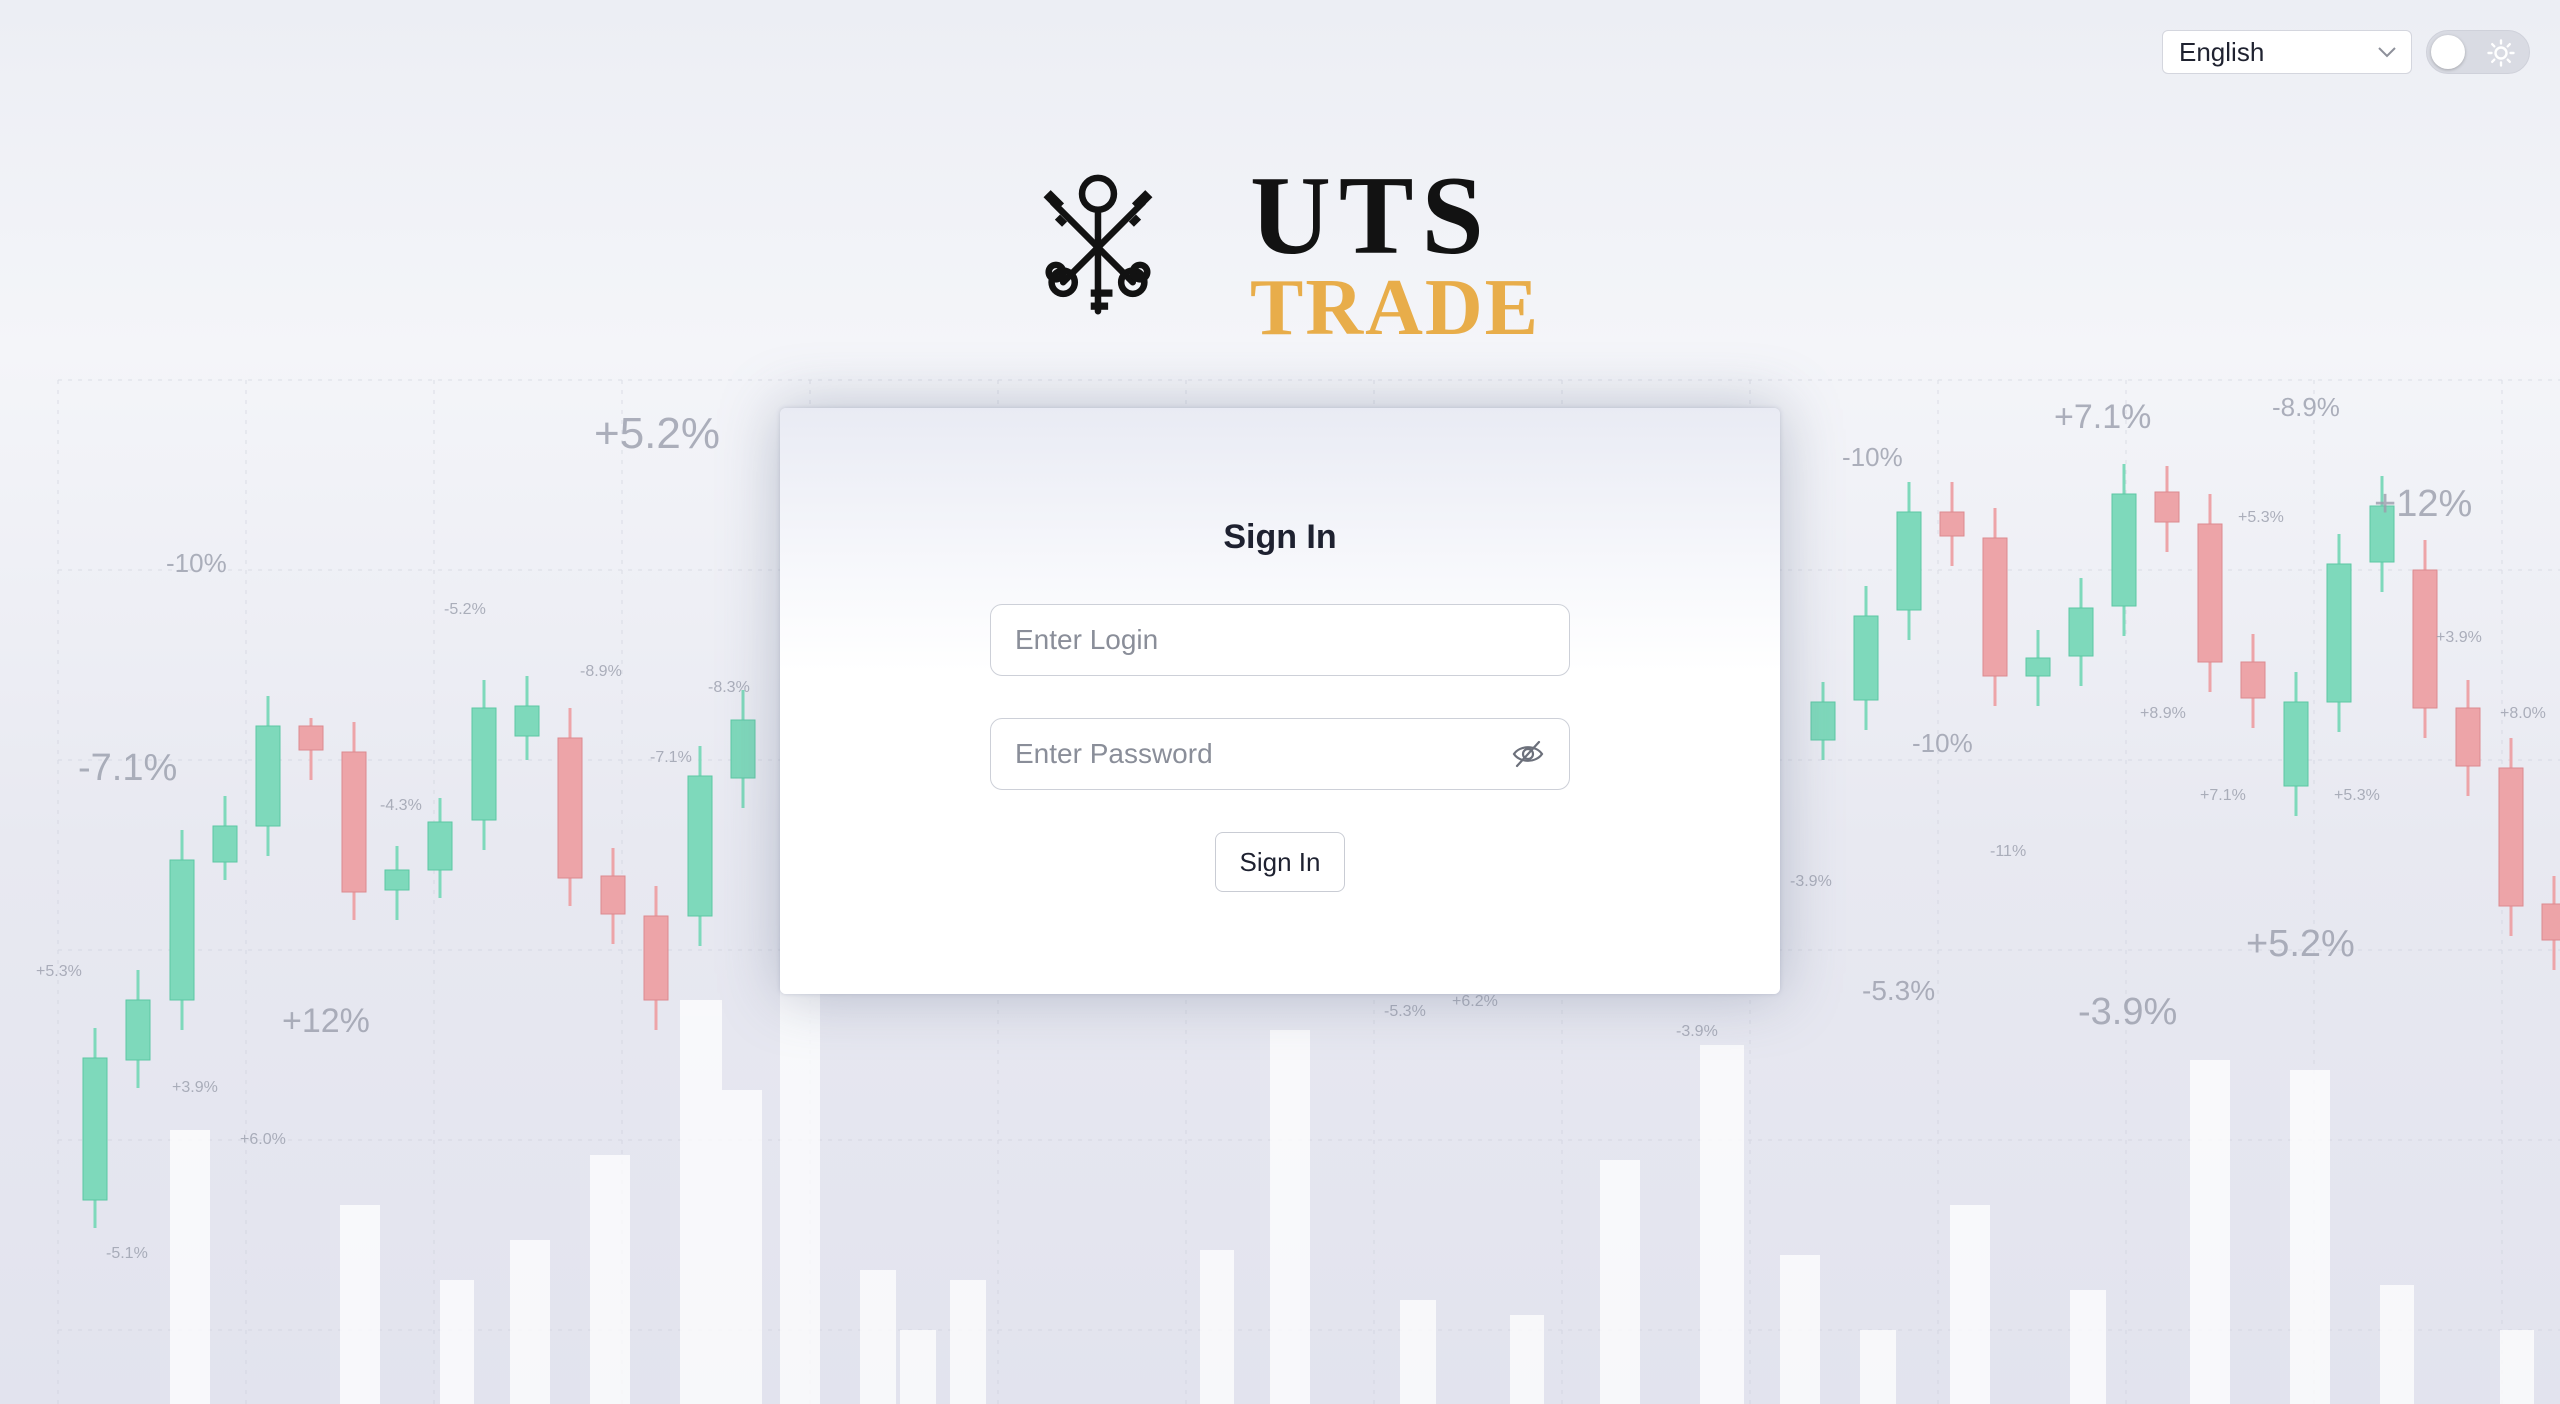 The height and width of the screenshot is (1404, 2560). Describe the element at coordinates (465, 609) in the screenshot. I see `percent-change-label: -5.2%` at that location.